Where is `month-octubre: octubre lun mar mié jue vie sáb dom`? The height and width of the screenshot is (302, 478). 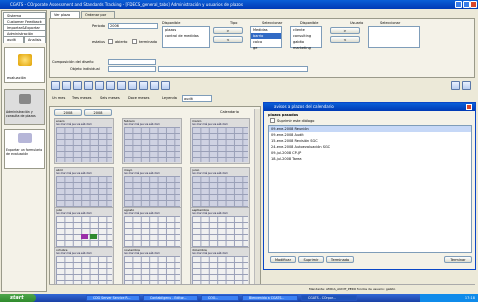 month-octubre: octubre lun mar mié jue vie sáb dom is located at coordinates (84, 268).